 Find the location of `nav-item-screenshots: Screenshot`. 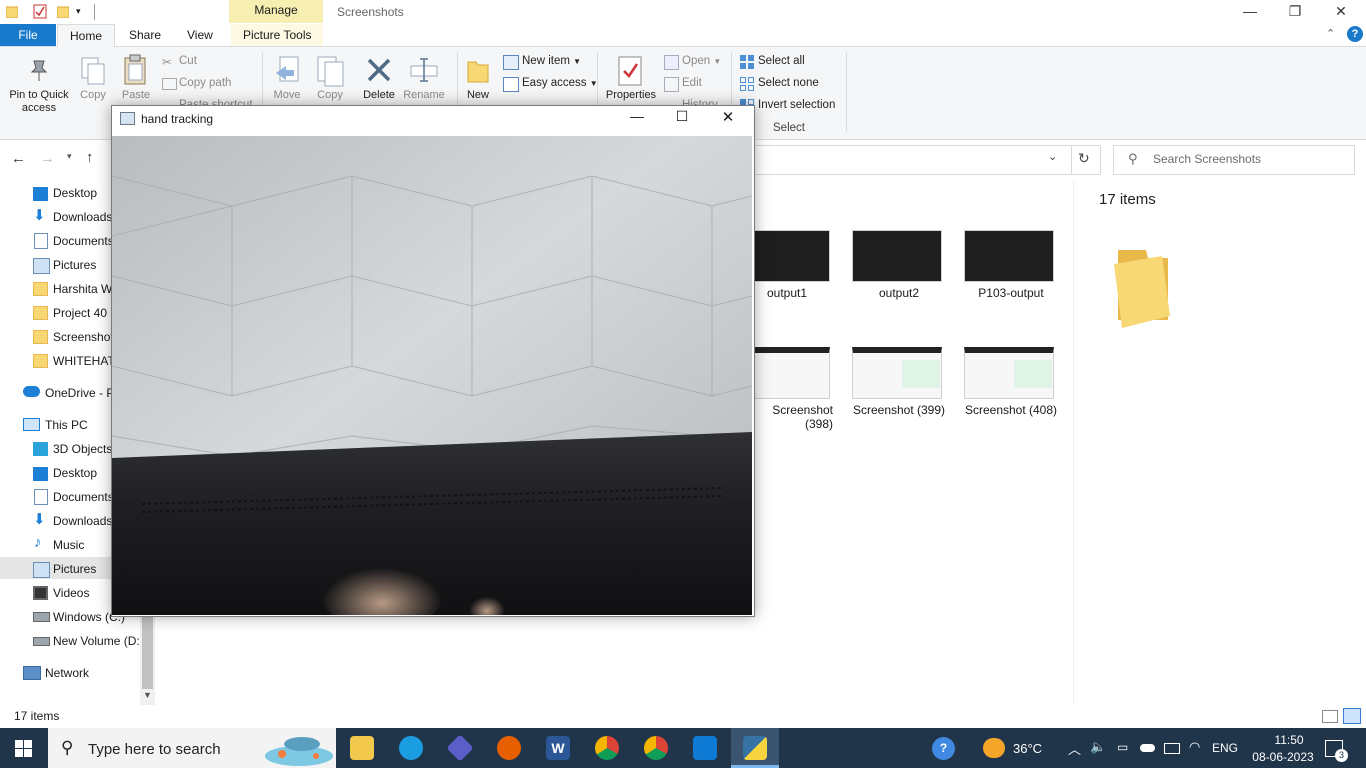

nav-item-screenshots: Screenshot is located at coordinates (82, 337).